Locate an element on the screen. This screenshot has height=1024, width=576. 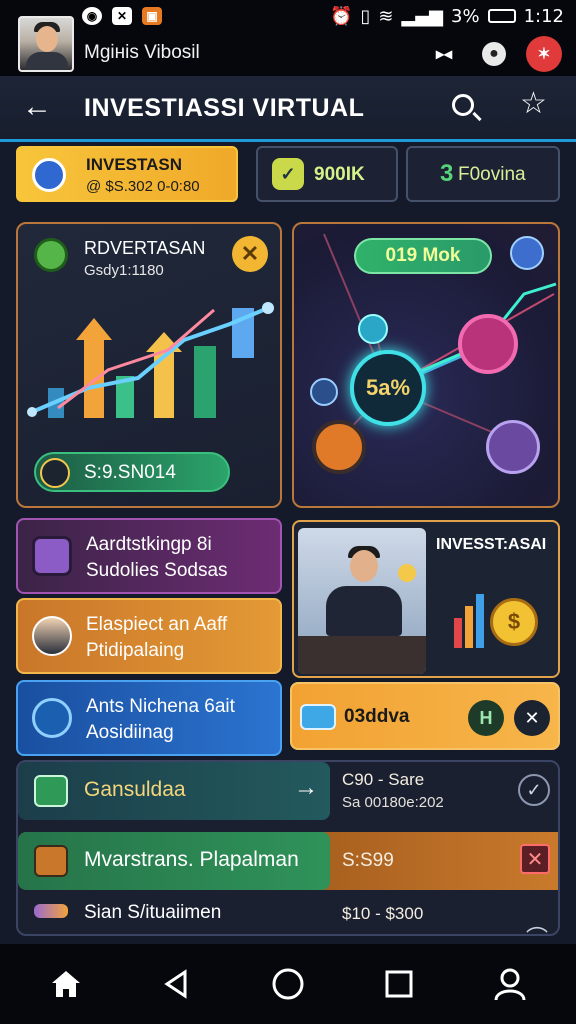
settings-icon: ● is located at coordinates (494, 54).